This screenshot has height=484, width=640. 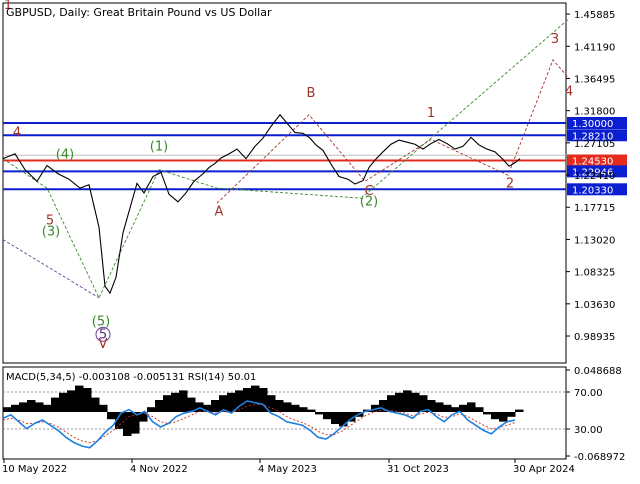 What do you see at coordinates (588, 430) in the screenshot?
I see `ind-tick-label: 30.00` at bounding box center [588, 430].